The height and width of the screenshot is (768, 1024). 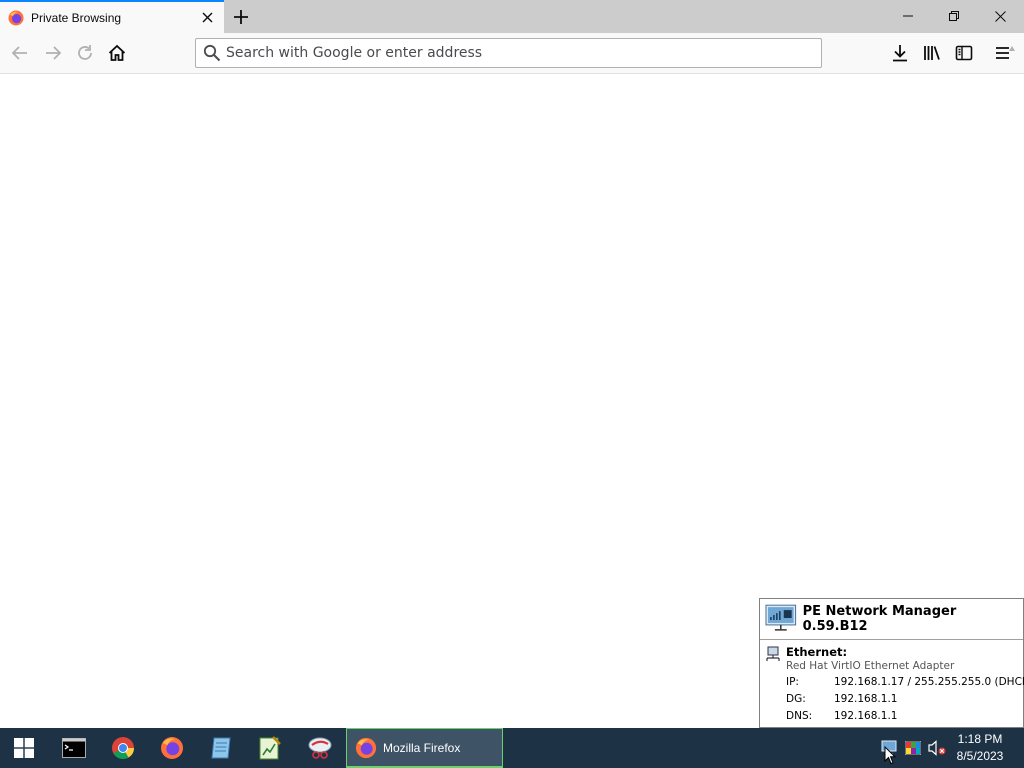 I want to click on search-input, so click(x=523, y=53).